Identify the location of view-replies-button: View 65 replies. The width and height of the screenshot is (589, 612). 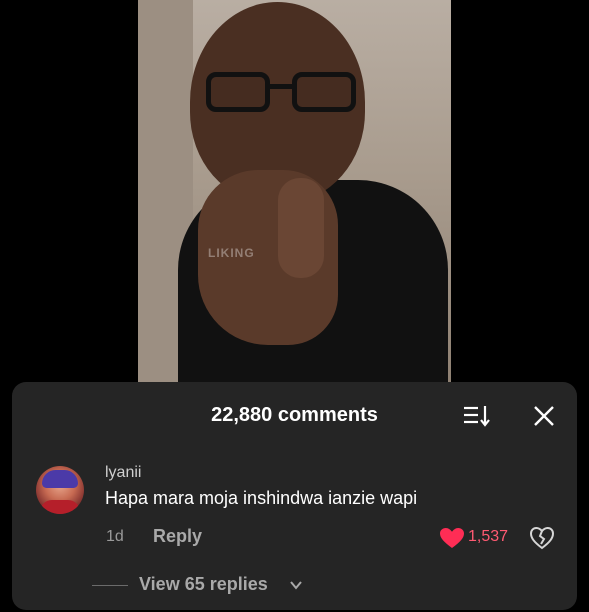
(203, 584).